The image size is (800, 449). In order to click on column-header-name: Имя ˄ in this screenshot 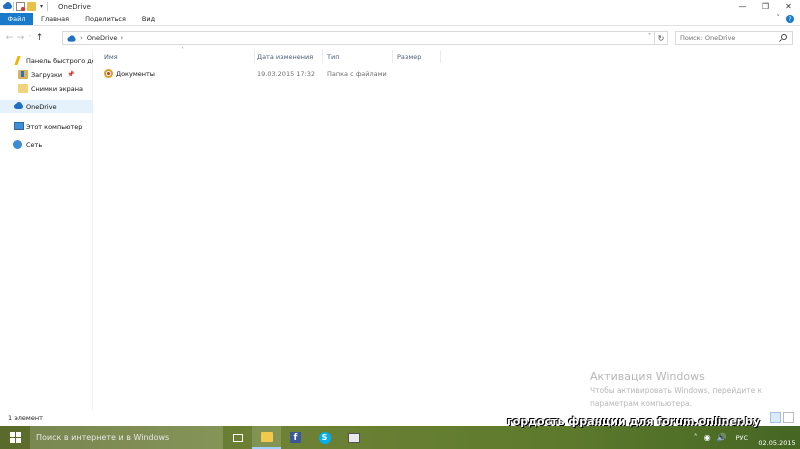, I will do `click(177, 55)`.